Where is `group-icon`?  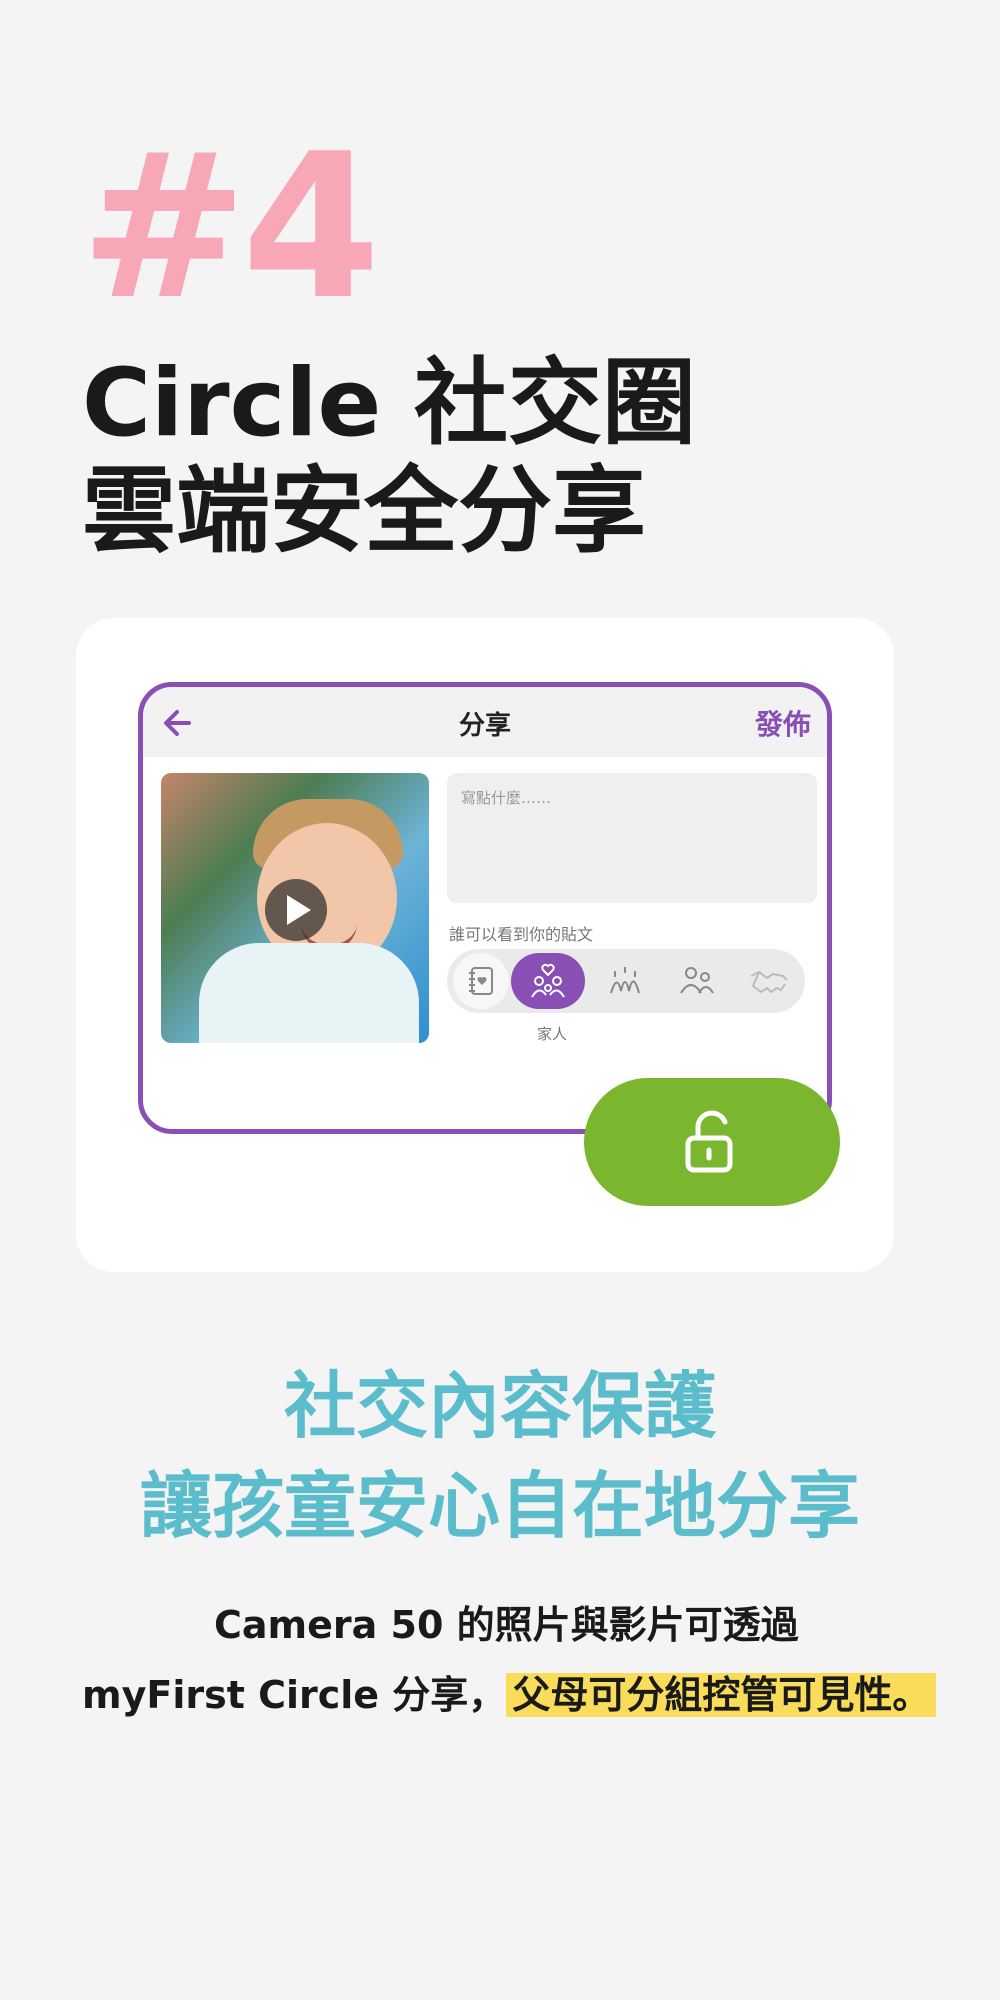
group-icon is located at coordinates (697, 981).